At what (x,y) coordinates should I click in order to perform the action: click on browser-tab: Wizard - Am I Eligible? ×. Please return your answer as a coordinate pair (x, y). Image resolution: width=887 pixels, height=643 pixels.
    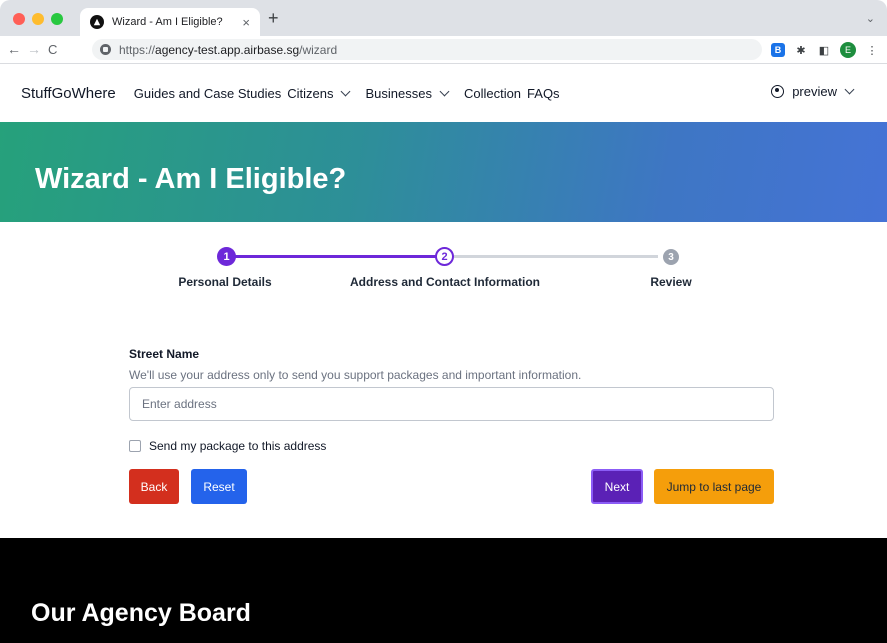
    Looking at the image, I should click on (170, 22).